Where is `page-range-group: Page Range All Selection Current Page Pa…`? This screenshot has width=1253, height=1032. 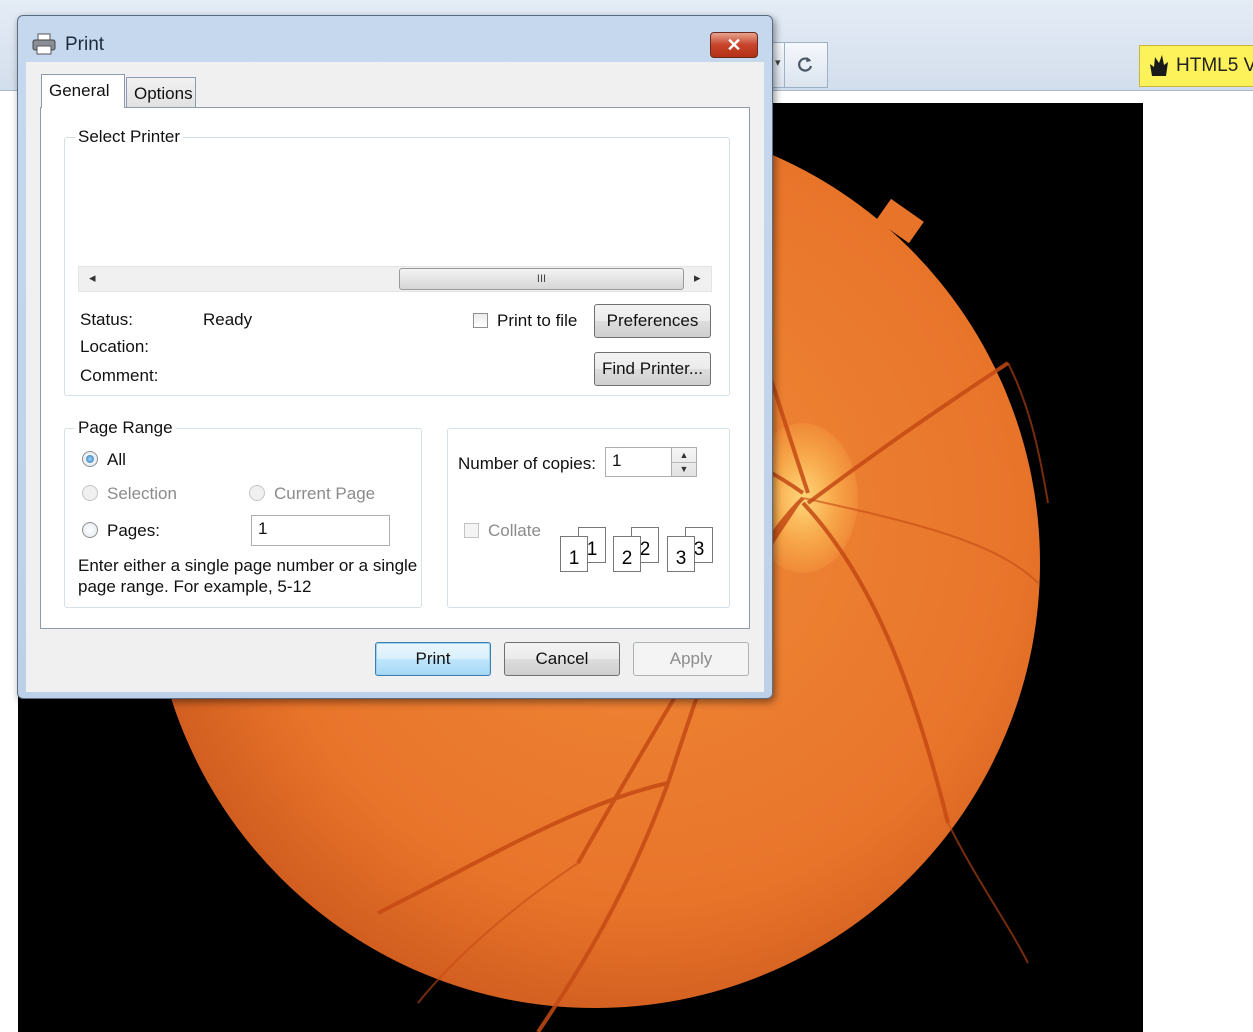 page-range-group: Page Range All Selection Current Page Pa… is located at coordinates (243, 513).